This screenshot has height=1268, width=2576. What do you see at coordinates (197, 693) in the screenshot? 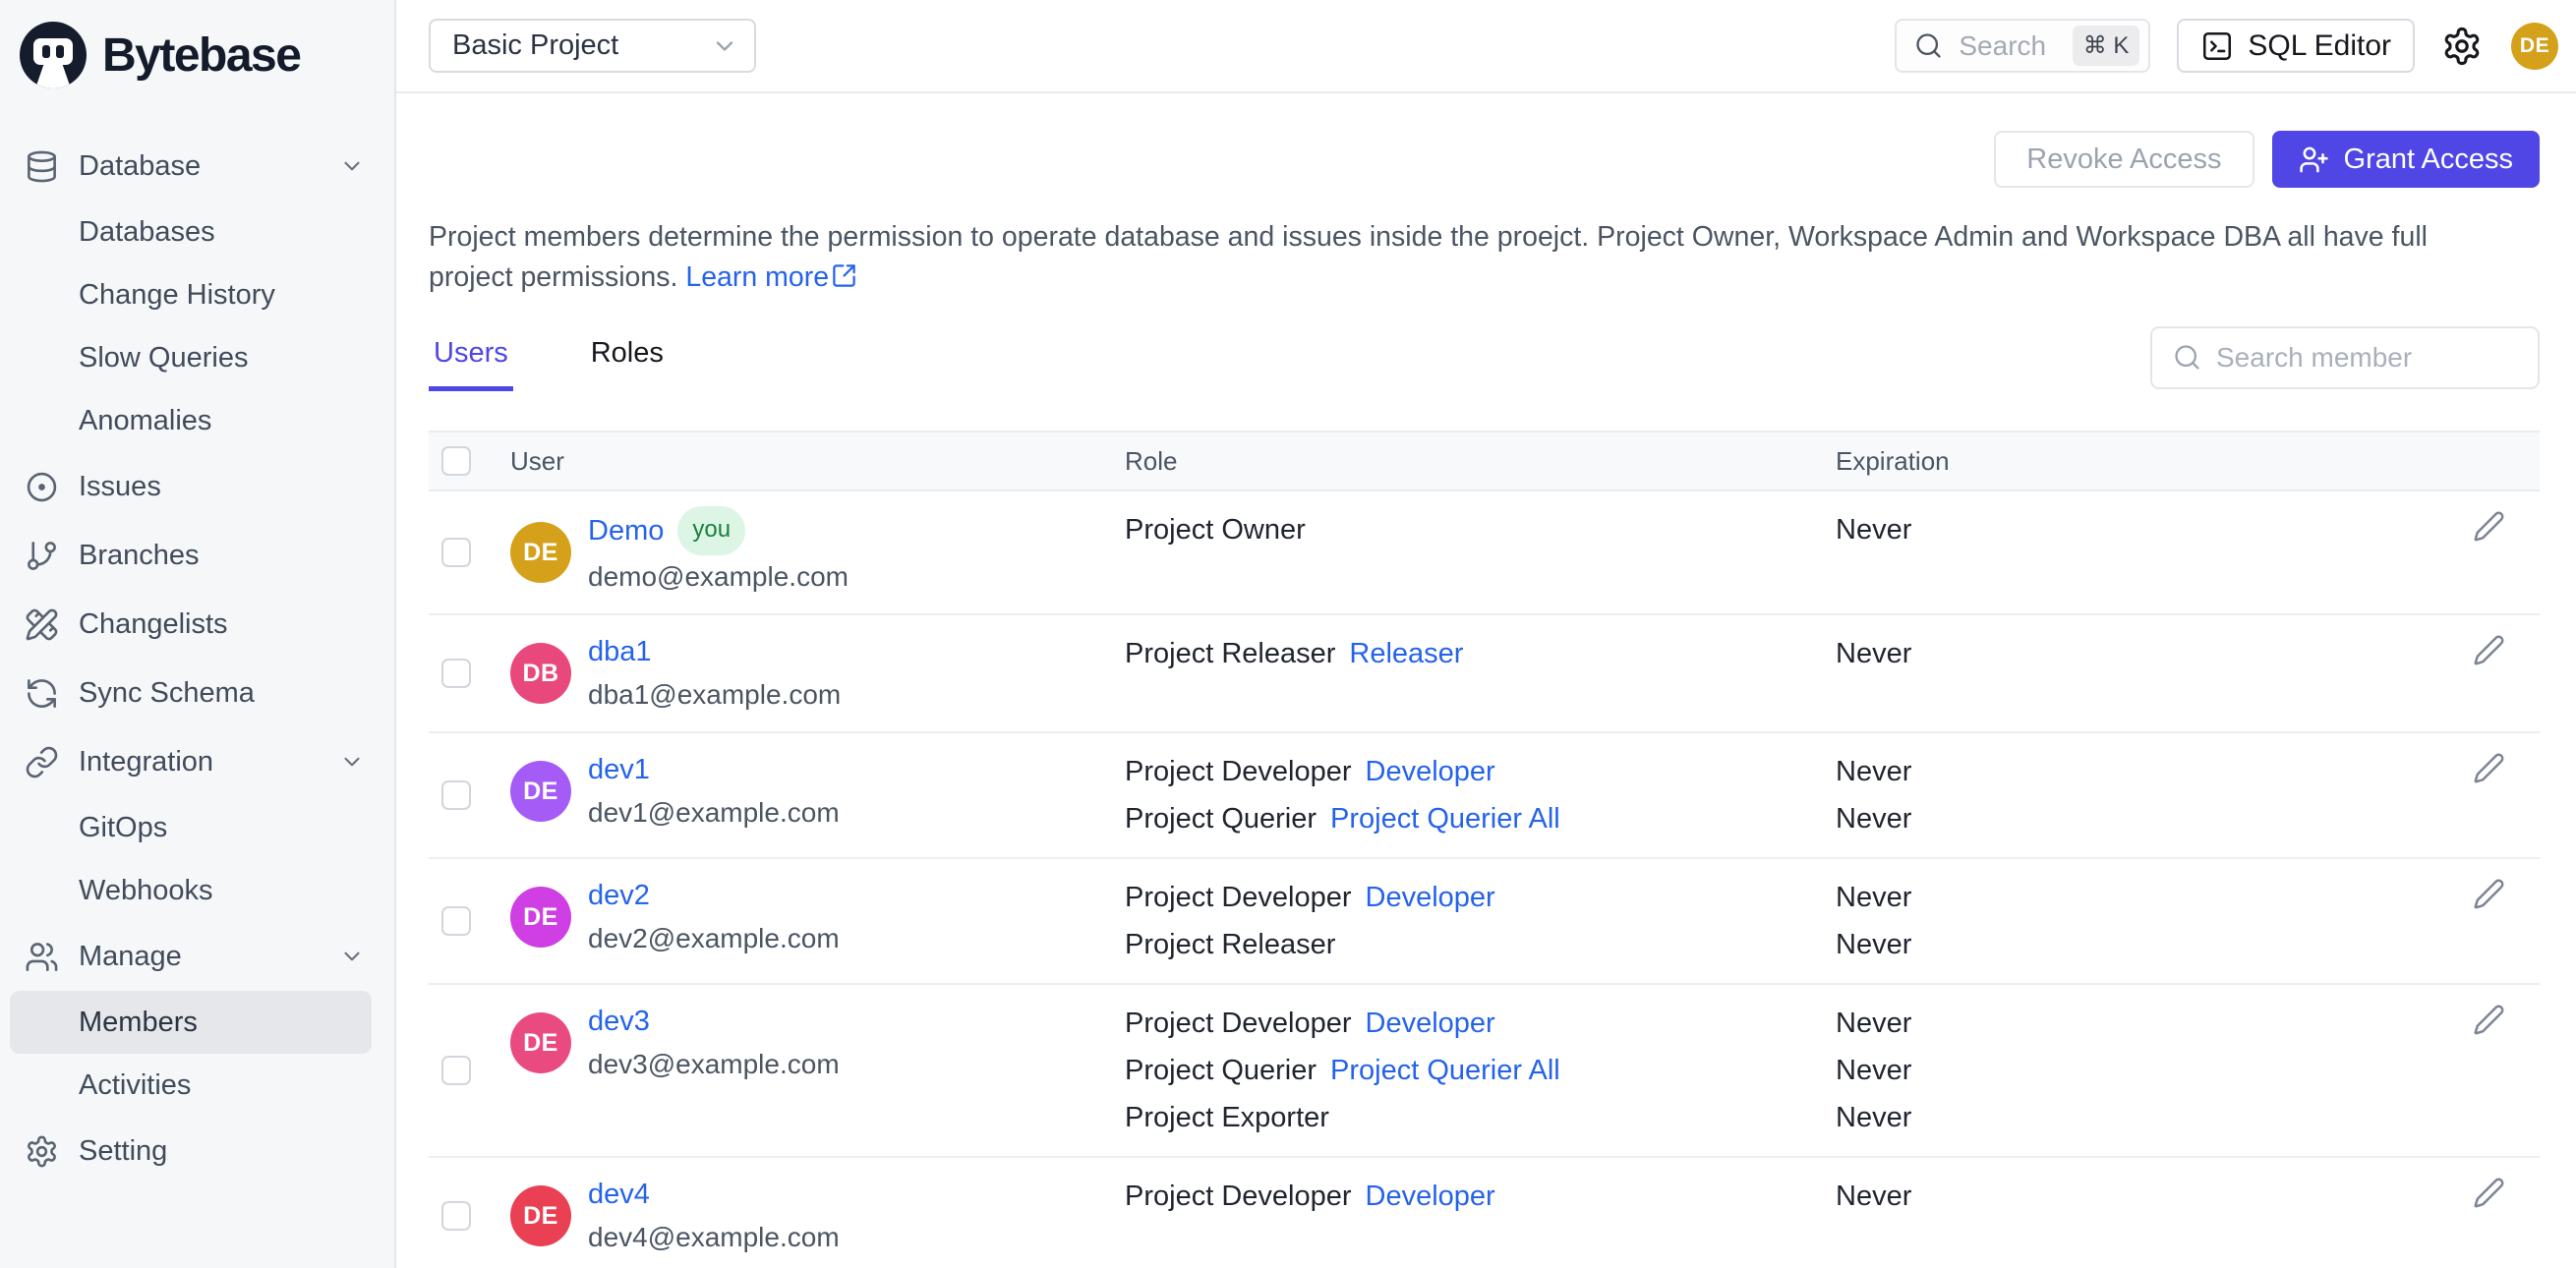
I see `sidebar-item-sync-schema: Sync Schema` at bounding box center [197, 693].